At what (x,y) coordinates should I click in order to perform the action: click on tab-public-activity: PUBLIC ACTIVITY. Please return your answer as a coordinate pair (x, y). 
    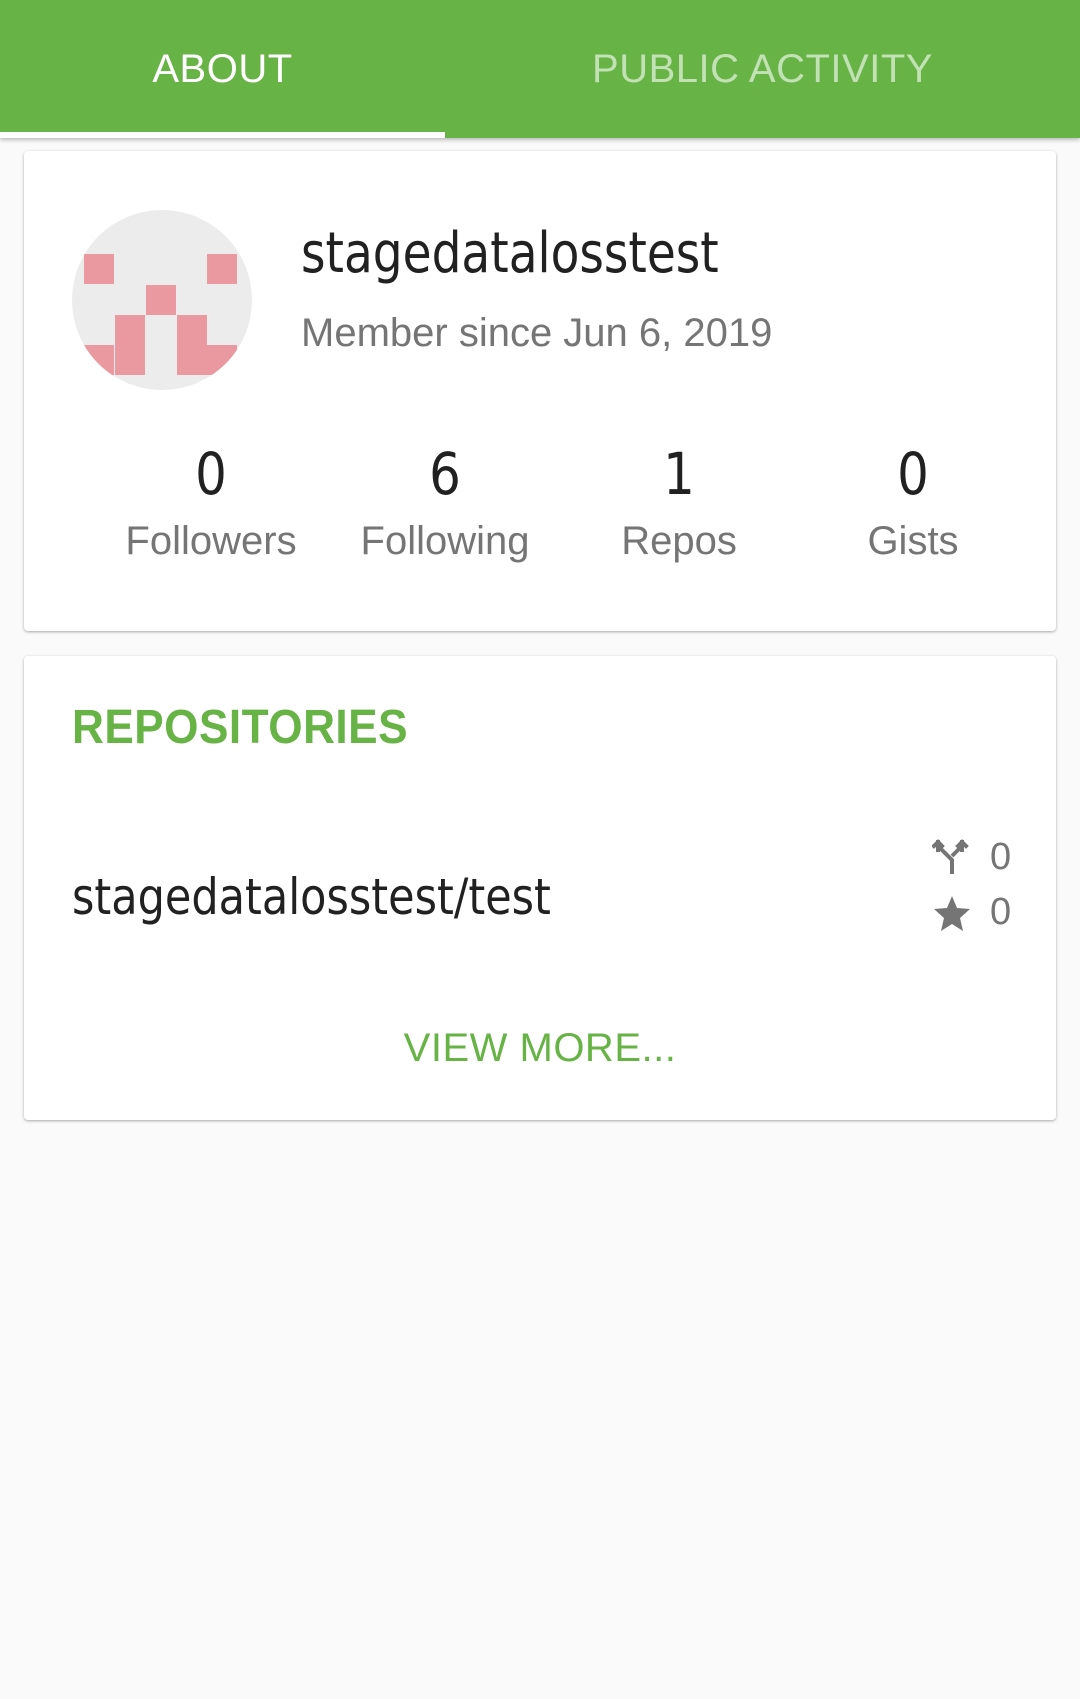
    Looking at the image, I should click on (762, 69).